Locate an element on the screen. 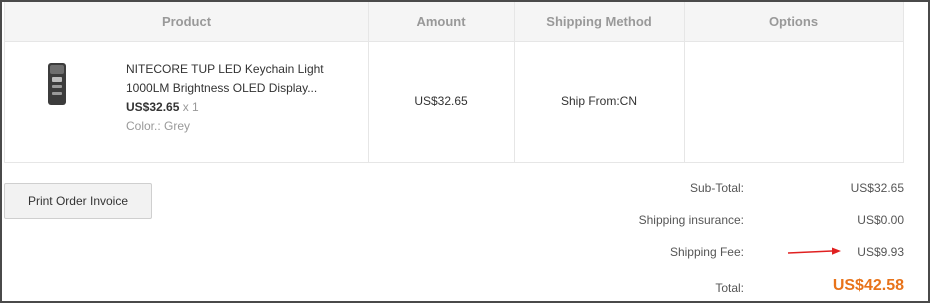 Image resolution: width=930 pixels, height=303 pixels. header-amount: Amount is located at coordinates (441, 21).